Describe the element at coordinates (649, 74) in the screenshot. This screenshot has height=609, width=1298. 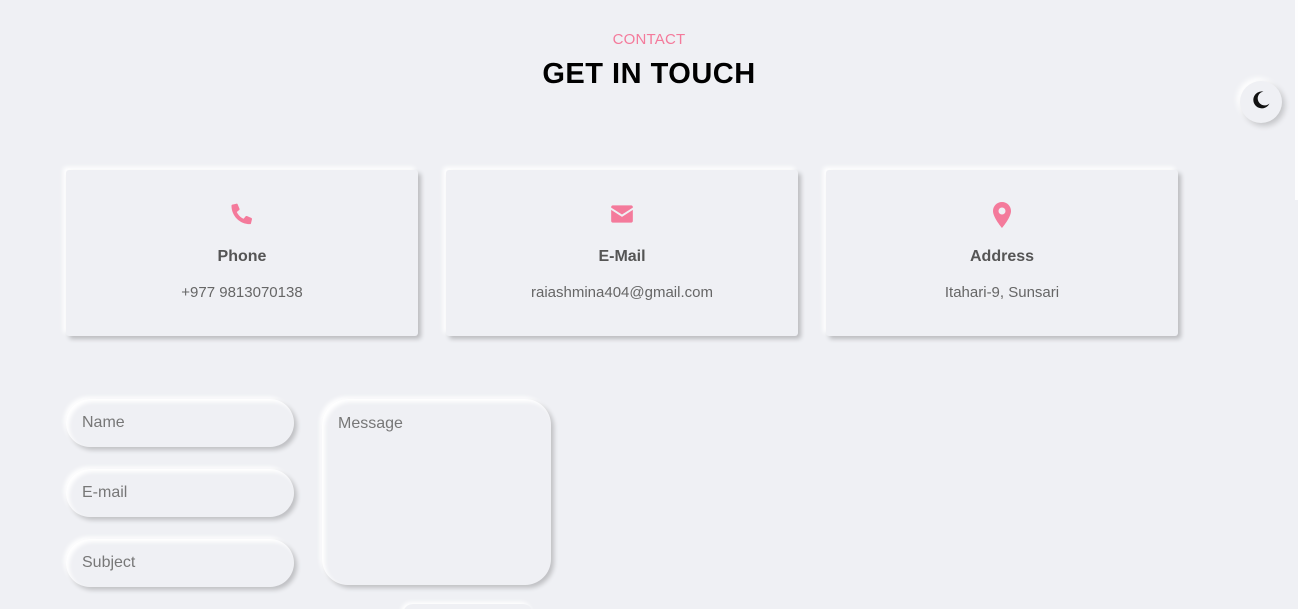
I see `page-title: GET IN TOUCH` at that location.